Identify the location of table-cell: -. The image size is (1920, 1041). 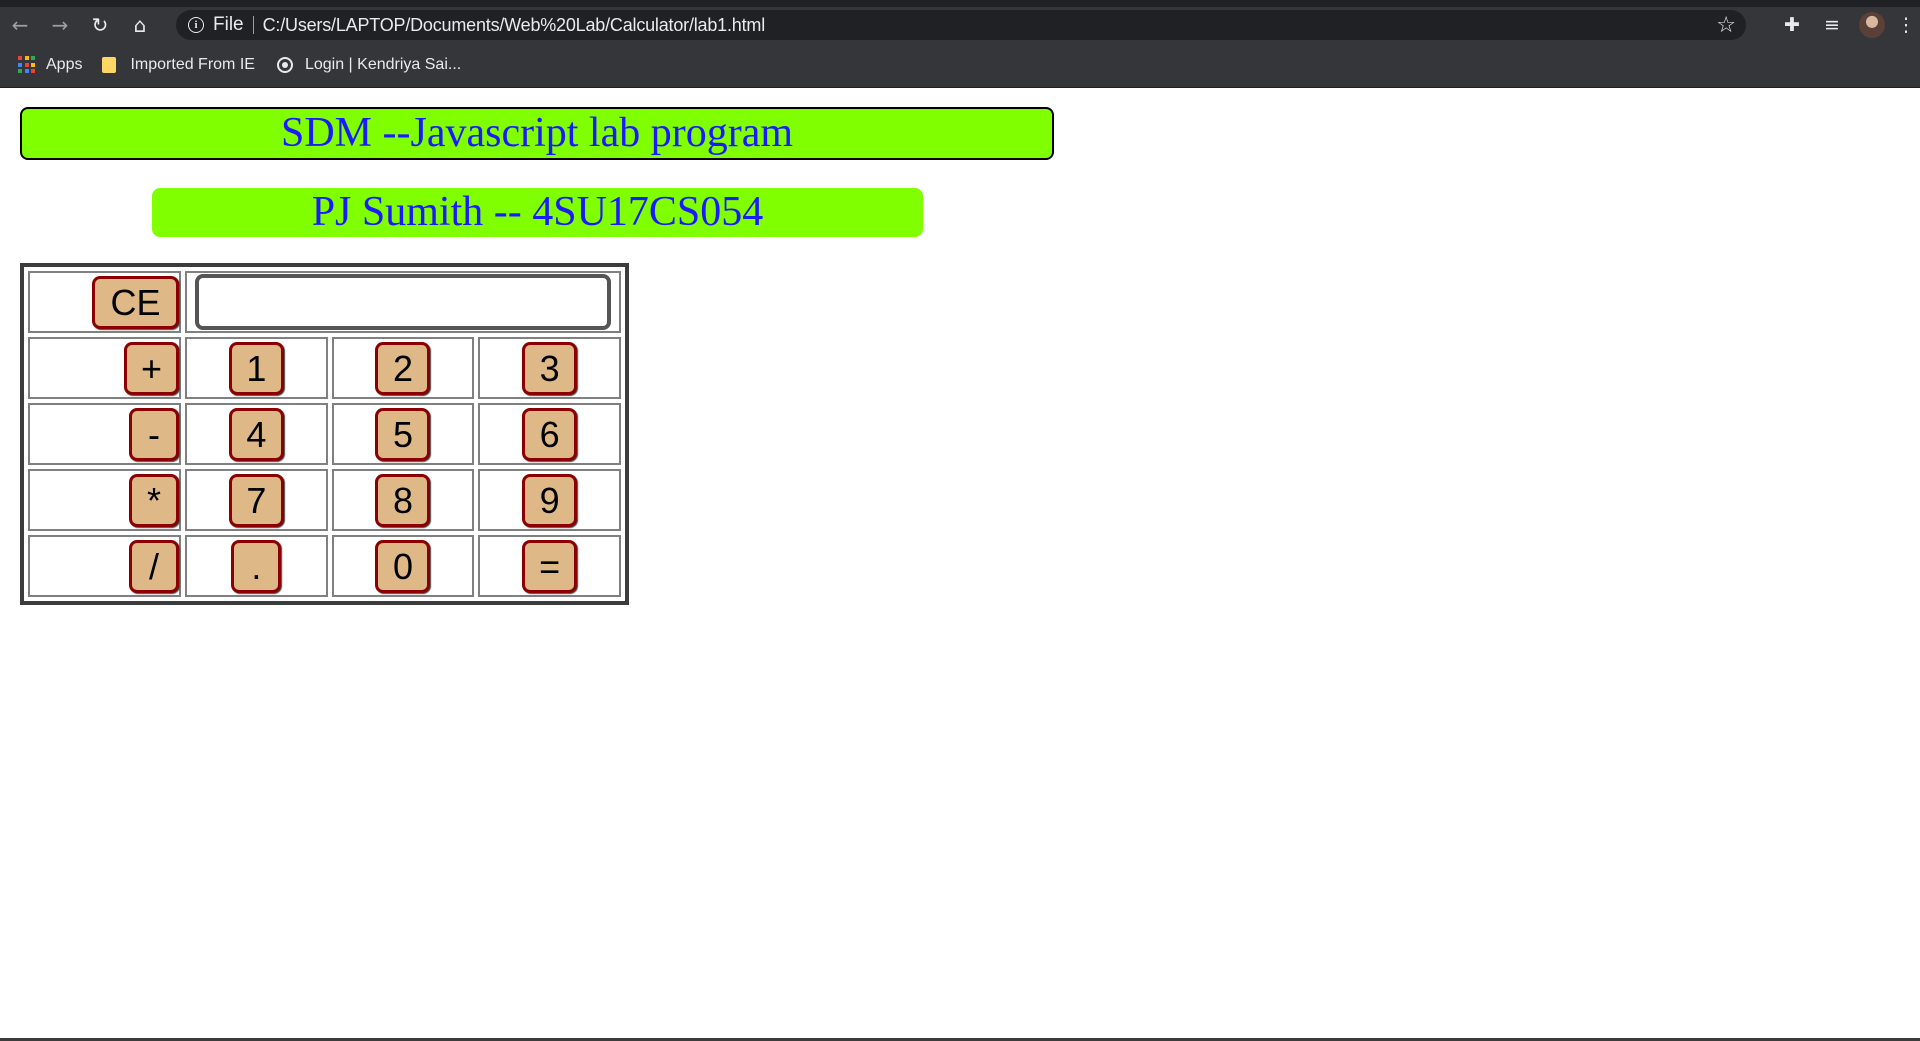
(104, 434).